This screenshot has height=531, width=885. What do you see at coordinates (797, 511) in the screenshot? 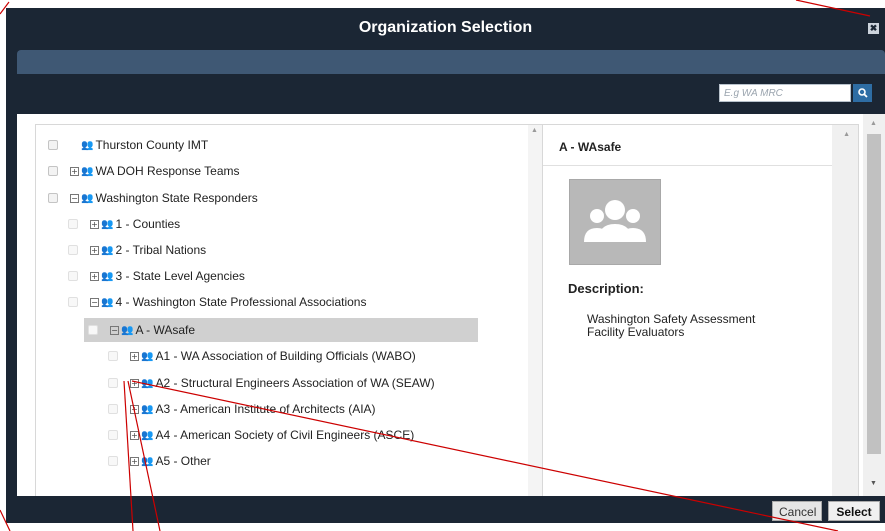
I see `cancel-button: Cancel` at bounding box center [797, 511].